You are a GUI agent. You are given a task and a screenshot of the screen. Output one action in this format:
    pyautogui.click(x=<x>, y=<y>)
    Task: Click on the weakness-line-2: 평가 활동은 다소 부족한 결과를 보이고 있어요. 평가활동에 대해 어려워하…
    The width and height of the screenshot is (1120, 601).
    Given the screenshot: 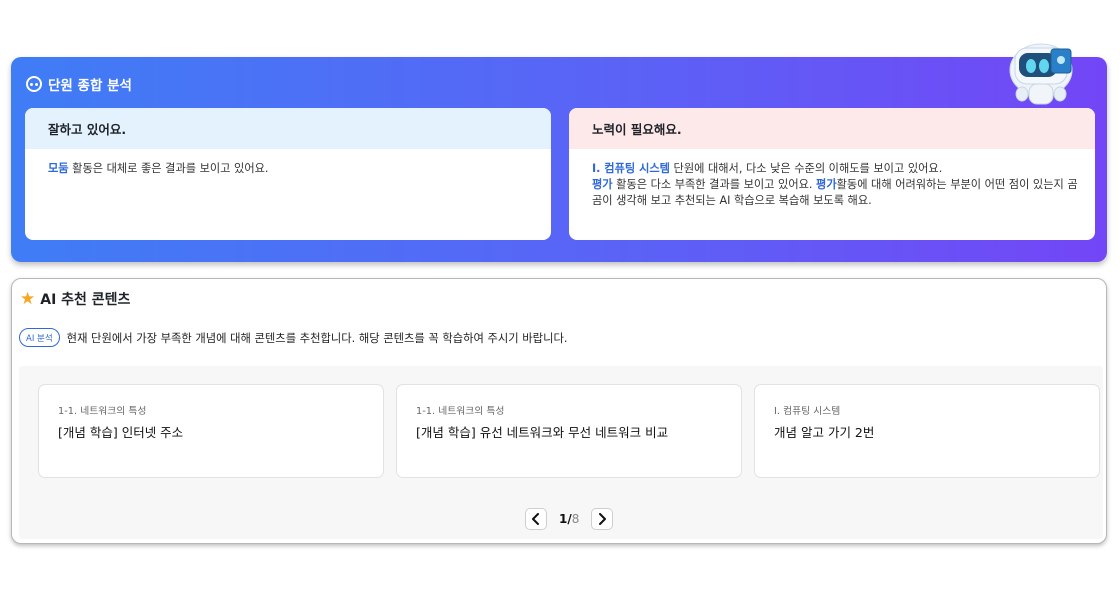 What is the action you would take?
    pyautogui.click(x=837, y=193)
    